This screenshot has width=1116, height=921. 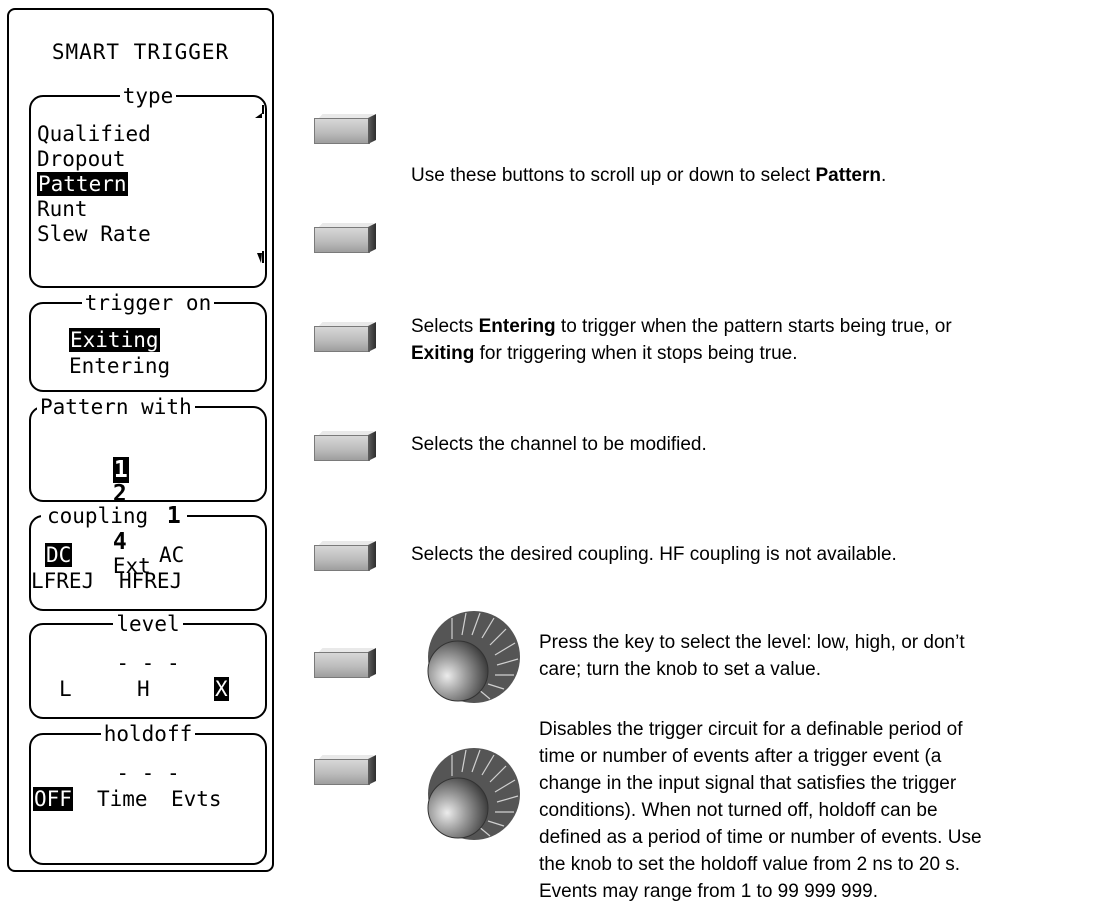 I want to click on coupling-soft-key, so click(x=345, y=556).